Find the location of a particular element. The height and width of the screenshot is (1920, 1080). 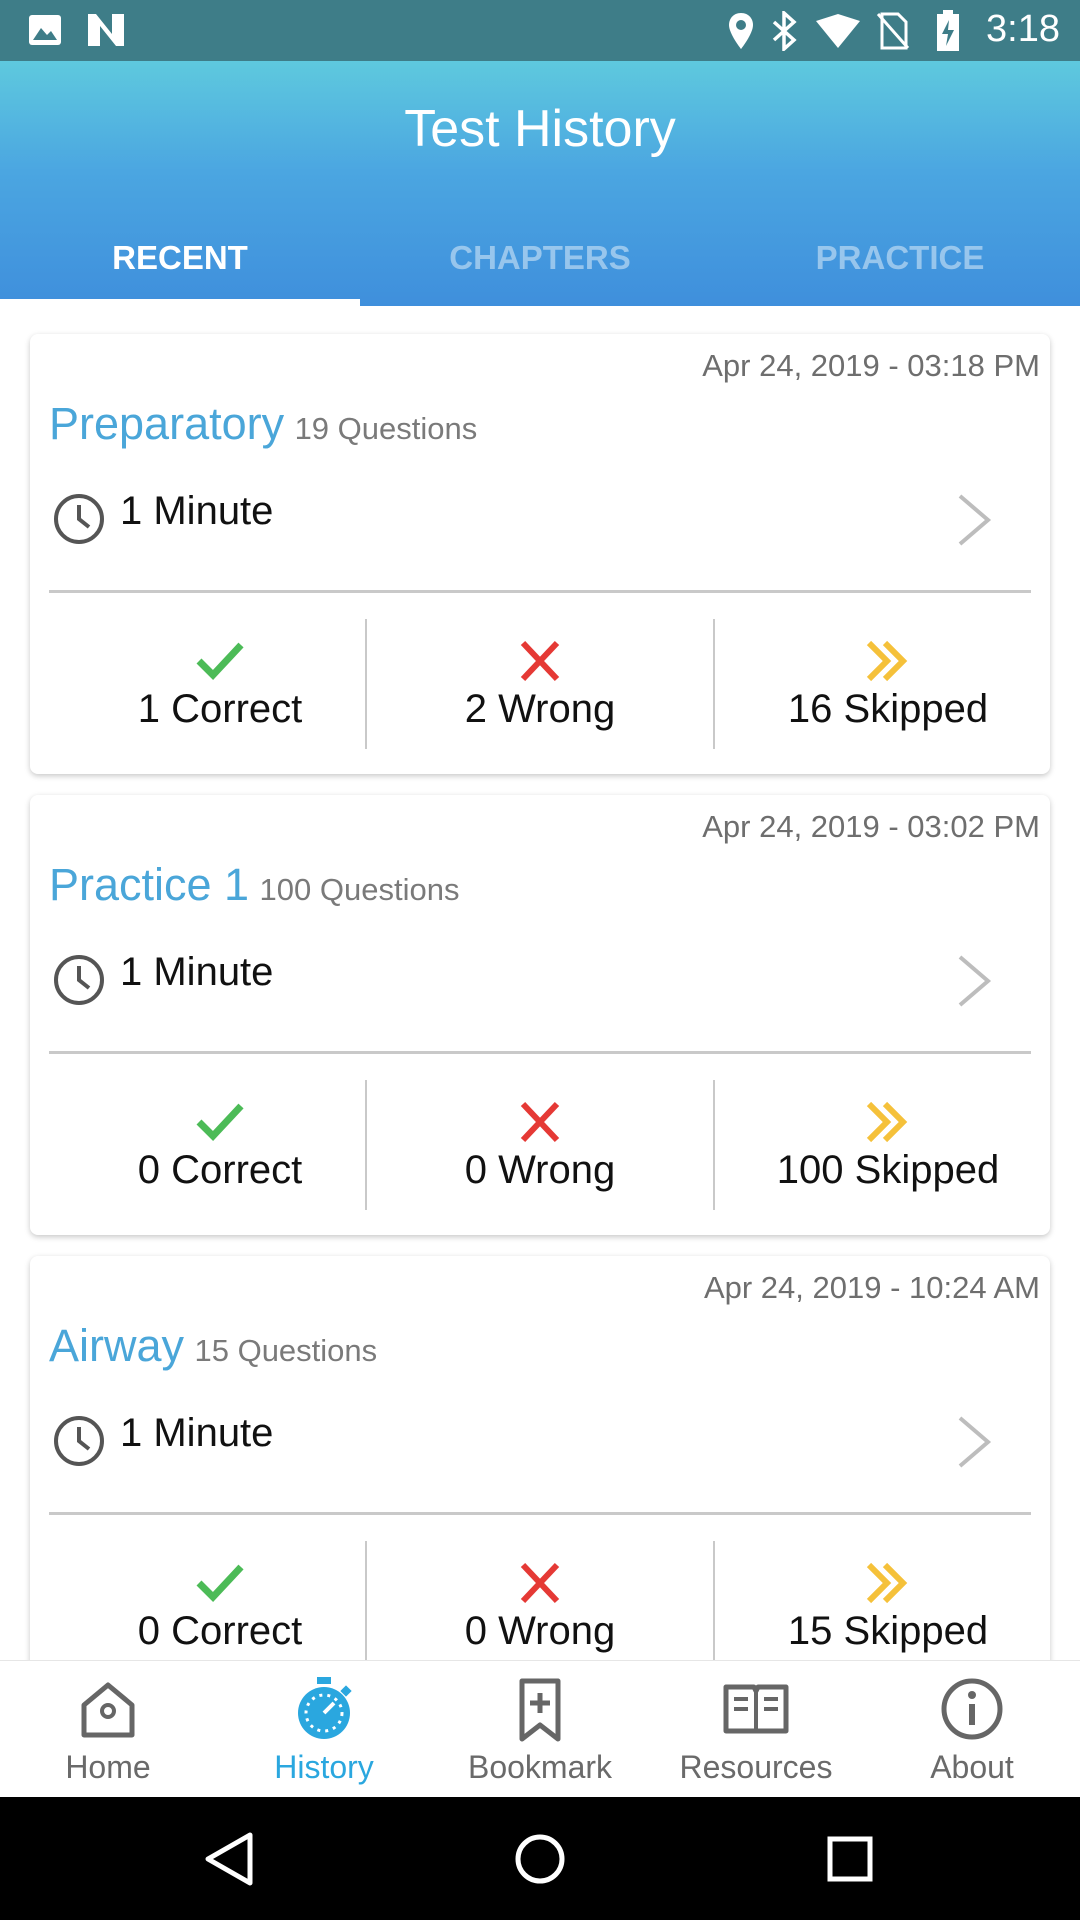

skipped-count: 16 Skipped is located at coordinates (888, 709).